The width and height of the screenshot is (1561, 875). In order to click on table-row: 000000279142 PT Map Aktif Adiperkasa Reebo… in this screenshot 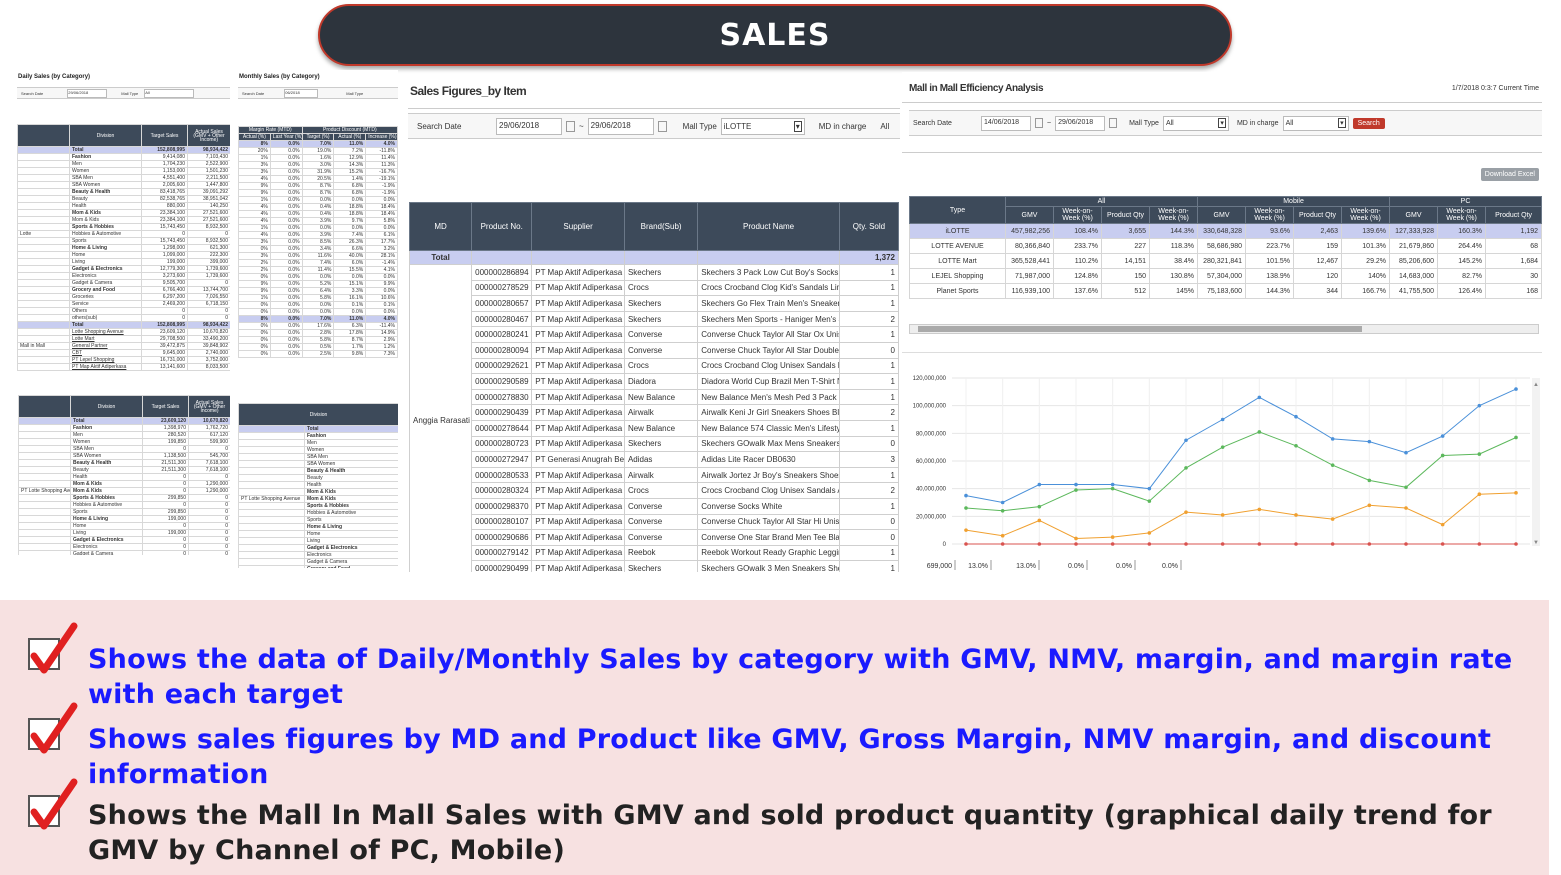, I will do `click(655, 553)`.